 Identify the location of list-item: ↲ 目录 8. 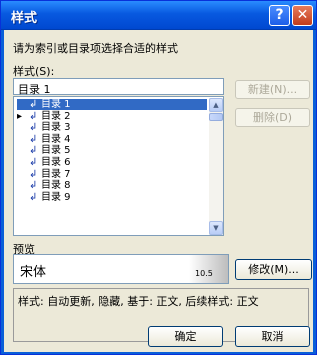
(112, 185).